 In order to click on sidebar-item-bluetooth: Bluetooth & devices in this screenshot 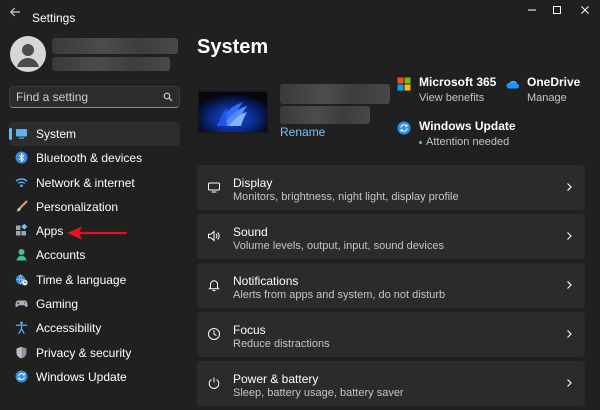, I will do `click(94, 158)`.